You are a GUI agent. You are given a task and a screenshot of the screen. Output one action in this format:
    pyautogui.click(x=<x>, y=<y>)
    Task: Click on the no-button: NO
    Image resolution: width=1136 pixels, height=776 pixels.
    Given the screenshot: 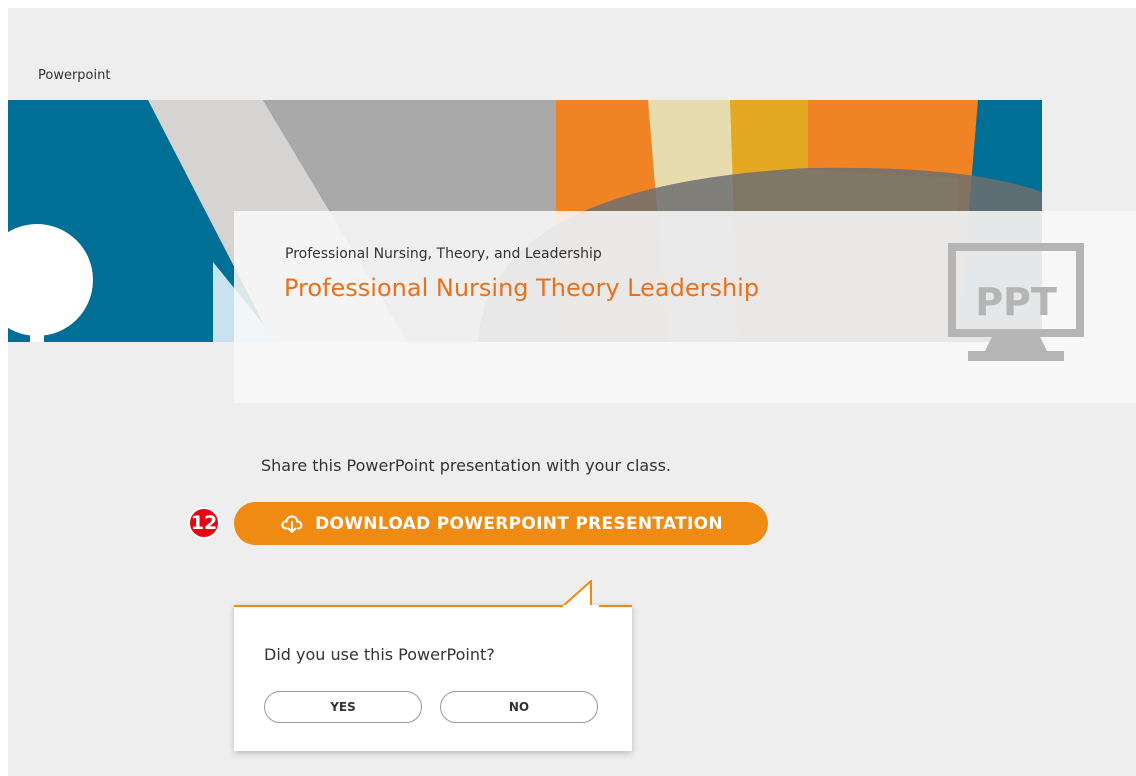 What is the action you would take?
    pyautogui.click(x=519, y=707)
    